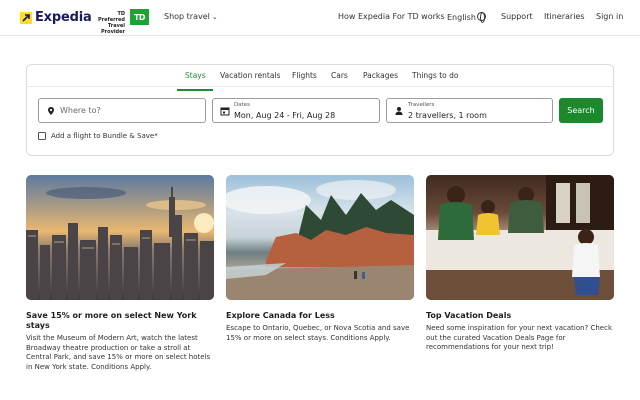  Describe the element at coordinates (296, 110) in the screenshot. I see `dates-field: Dates Mon, Aug 24 - Fri, Aug 28` at that location.